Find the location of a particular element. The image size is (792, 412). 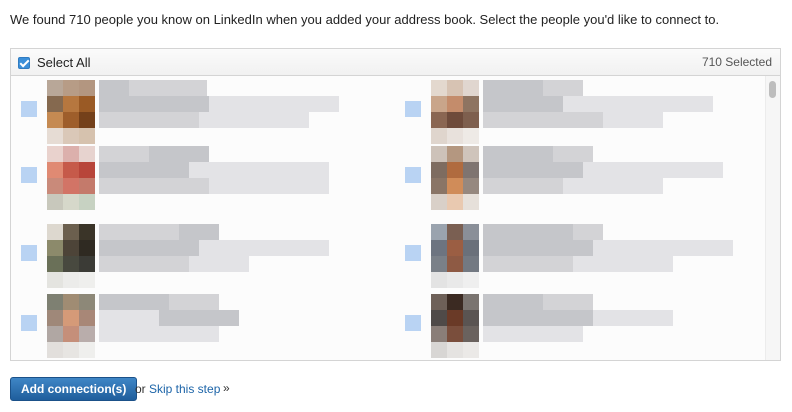

add-connections-button: Add connection(s) is located at coordinates (74, 389).